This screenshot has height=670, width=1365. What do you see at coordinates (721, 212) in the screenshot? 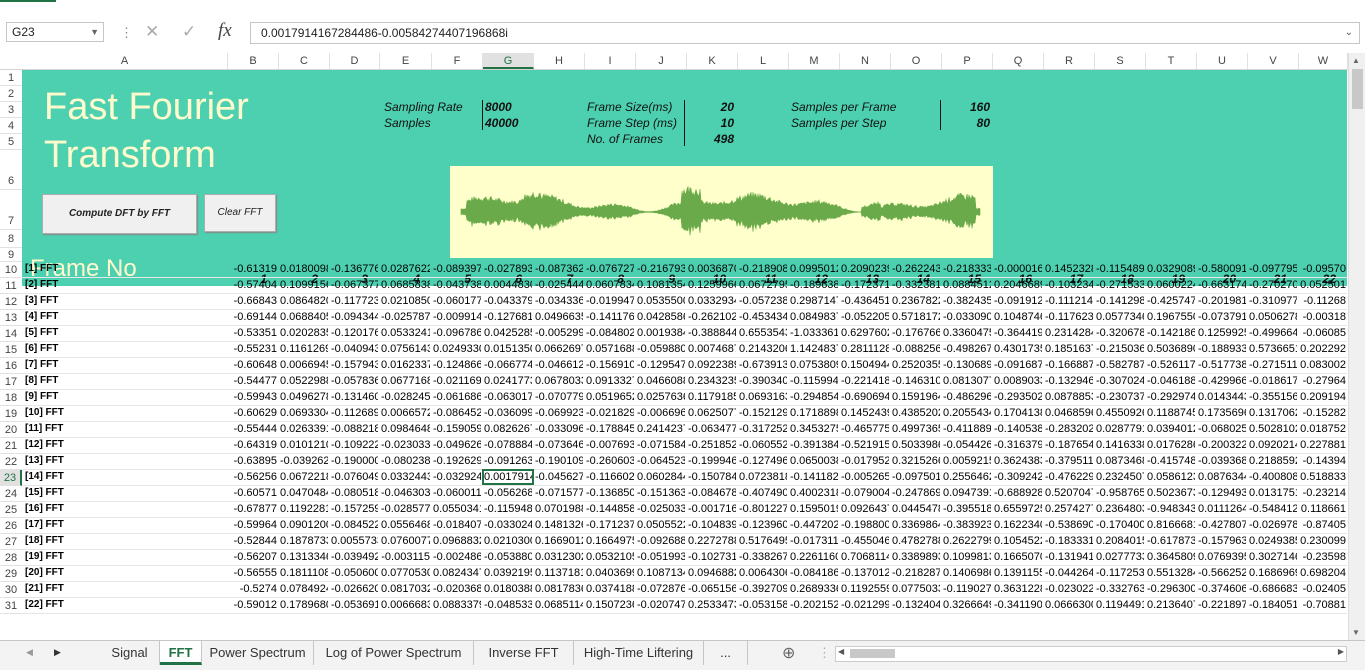
I see `waveform-chart` at bounding box center [721, 212].